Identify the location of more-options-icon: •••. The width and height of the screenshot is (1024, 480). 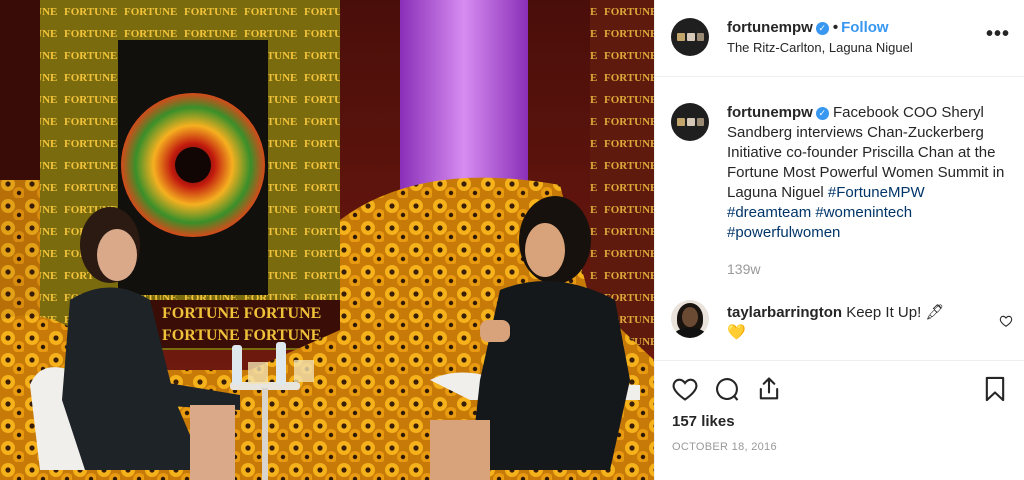
(998, 34).